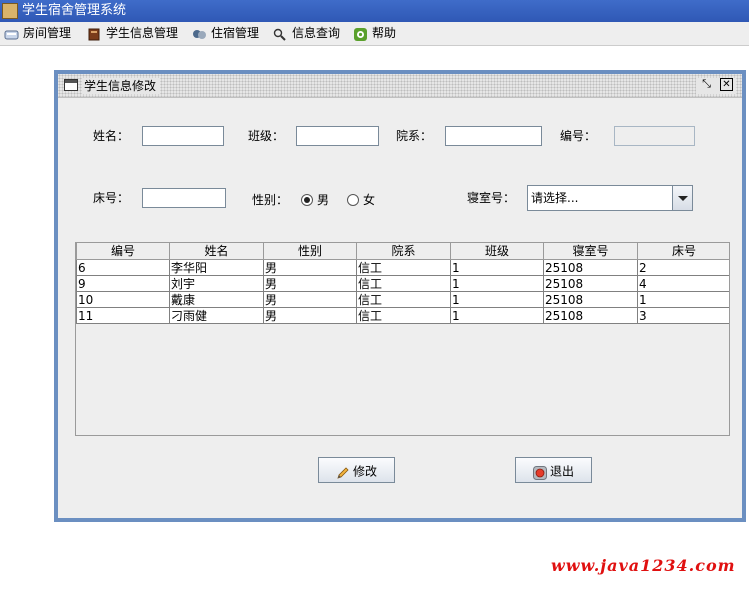 The image size is (749, 590). Describe the element at coordinates (270, 200) in the screenshot. I see `gender-label: 性别：` at that location.